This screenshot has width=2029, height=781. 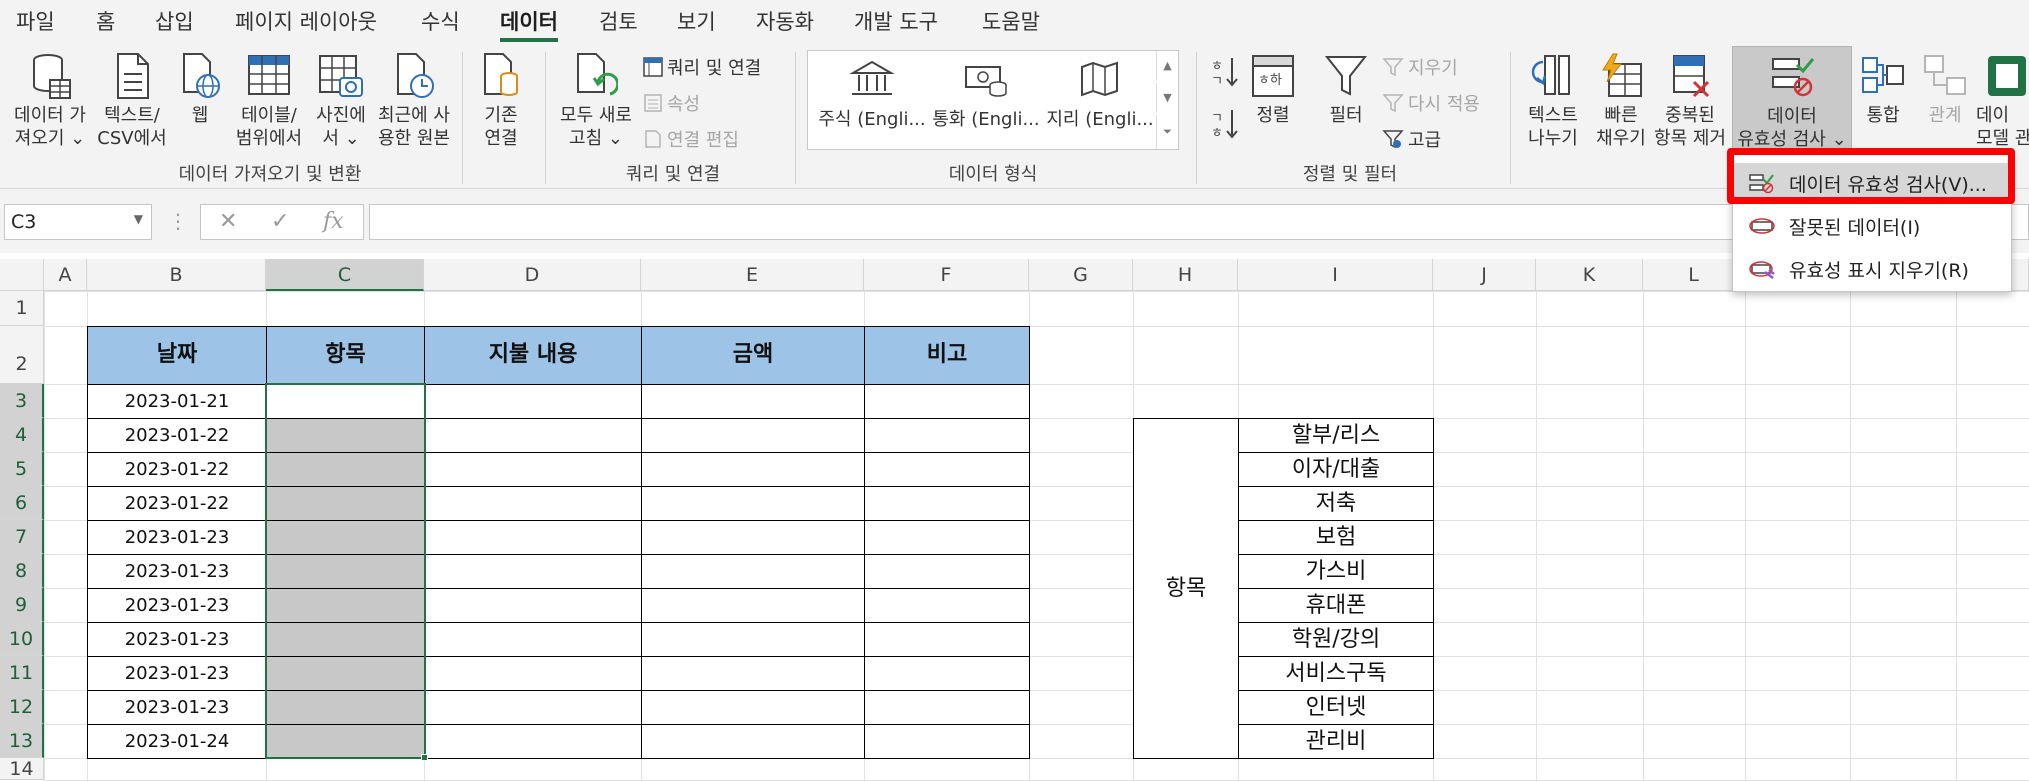 What do you see at coordinates (1167, 132) in the screenshot?
I see `gallery-more-button: ⏷` at bounding box center [1167, 132].